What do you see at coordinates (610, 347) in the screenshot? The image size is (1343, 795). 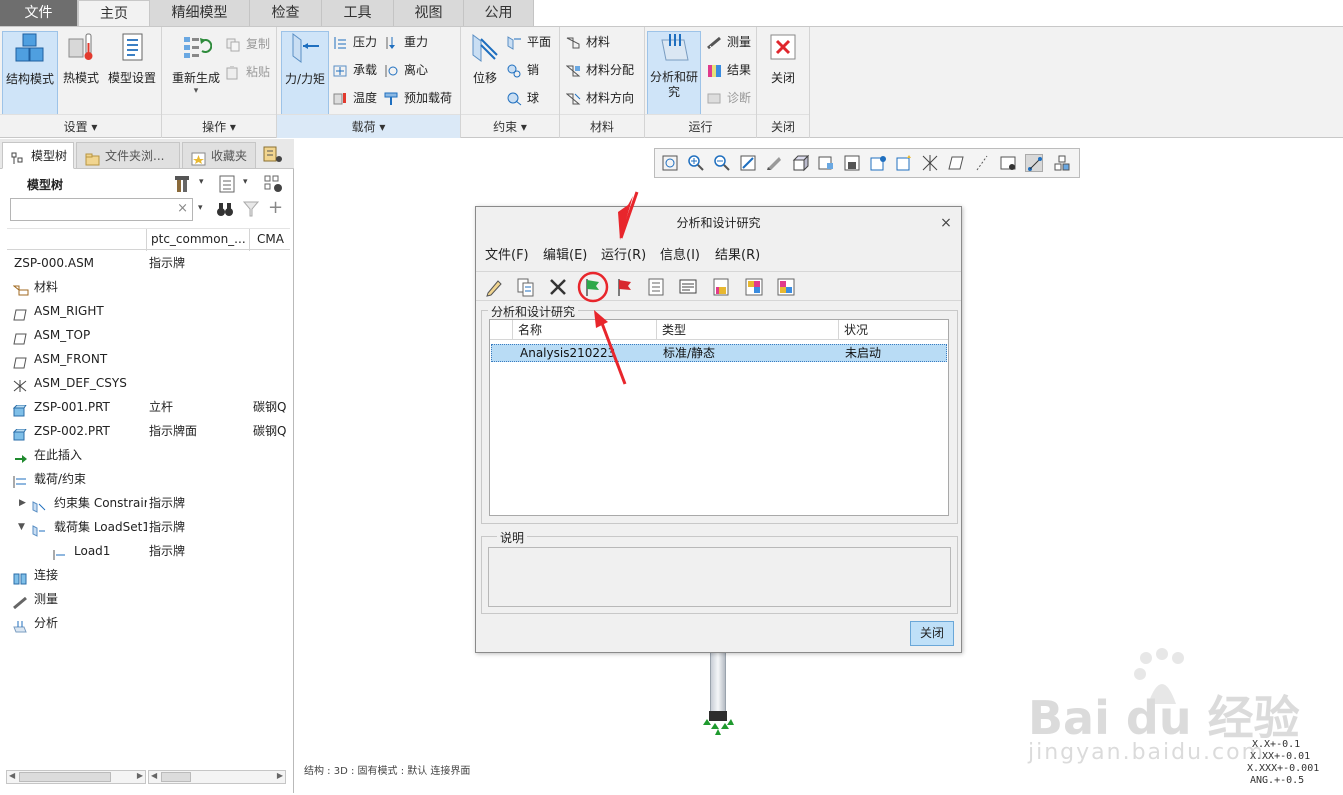 I see `arrow-to-green-flag` at bounding box center [610, 347].